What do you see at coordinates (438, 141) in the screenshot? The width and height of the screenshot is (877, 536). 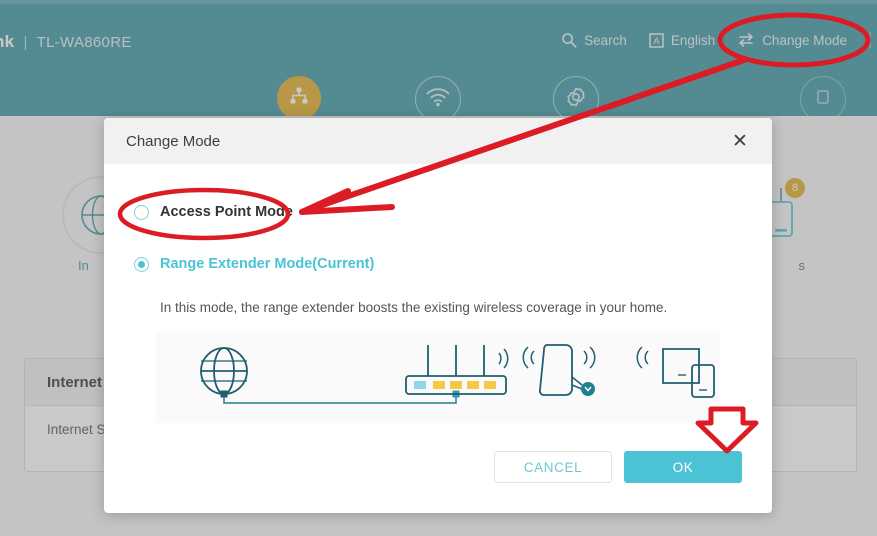 I see `dialog-header: Change Mode ✕` at bounding box center [438, 141].